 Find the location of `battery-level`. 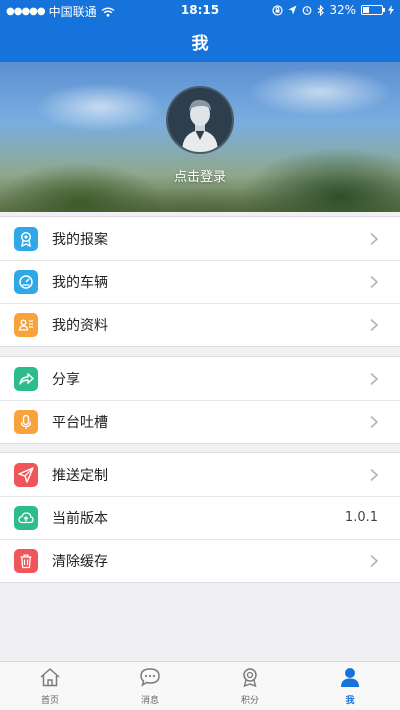

battery-level is located at coordinates (366, 10).